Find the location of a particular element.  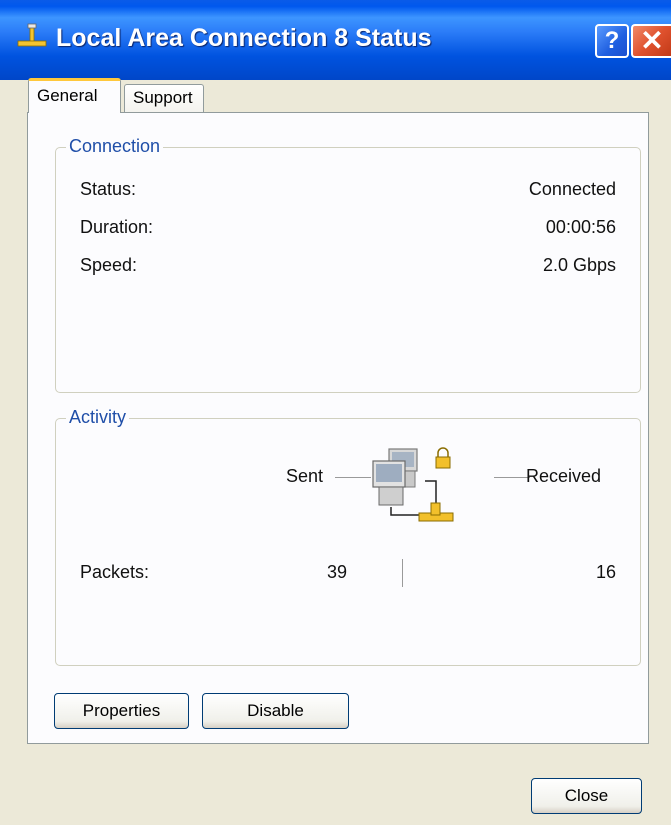

packets-divider is located at coordinates (402, 573).